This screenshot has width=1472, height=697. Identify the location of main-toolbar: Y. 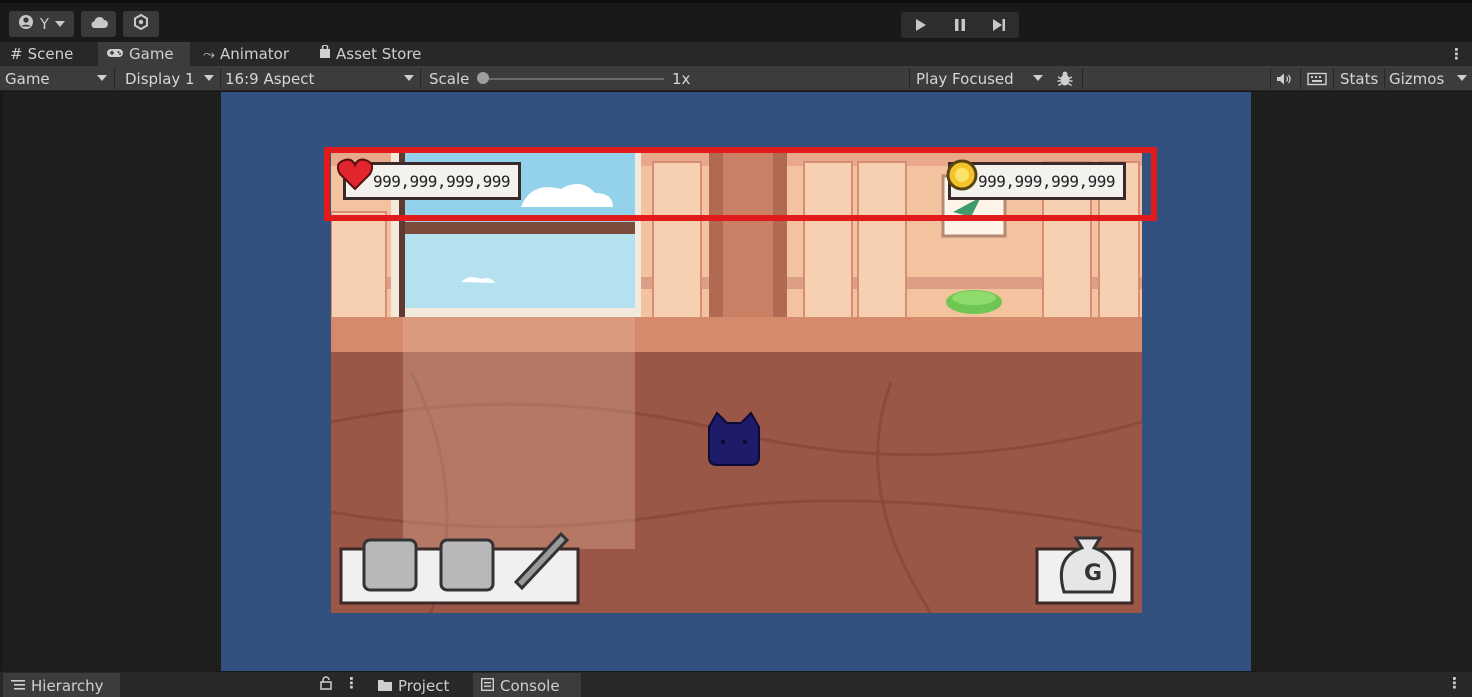
(736, 21).